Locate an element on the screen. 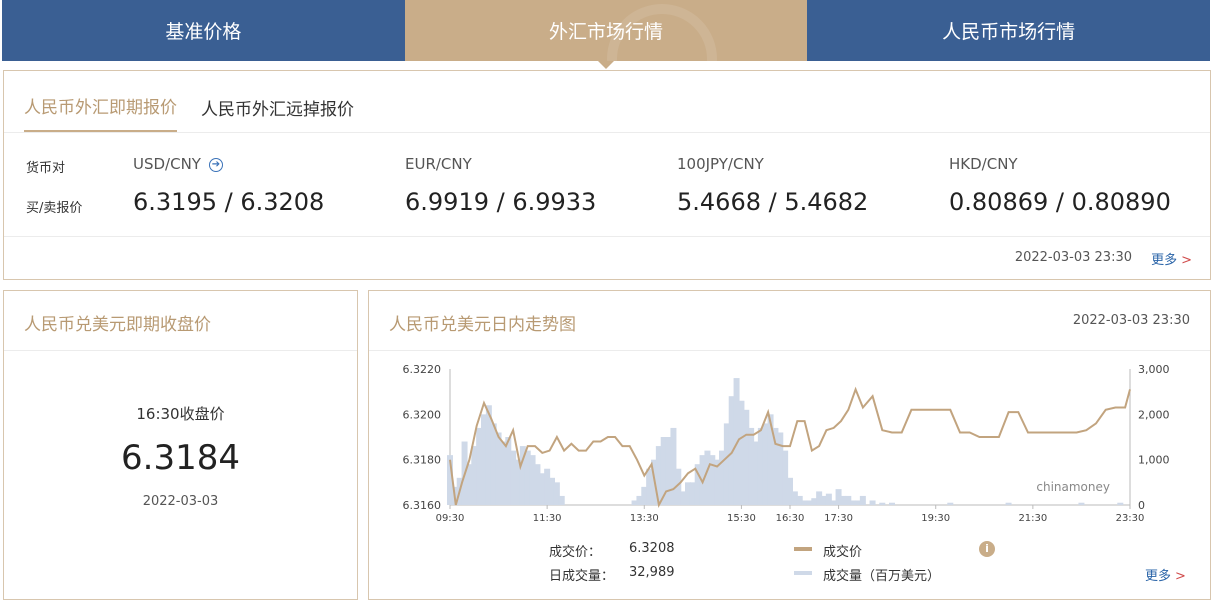 The height and width of the screenshot is (600, 1212). tab-forward-swap-quote: 人民币外汇远掉报价 is located at coordinates (277, 113).